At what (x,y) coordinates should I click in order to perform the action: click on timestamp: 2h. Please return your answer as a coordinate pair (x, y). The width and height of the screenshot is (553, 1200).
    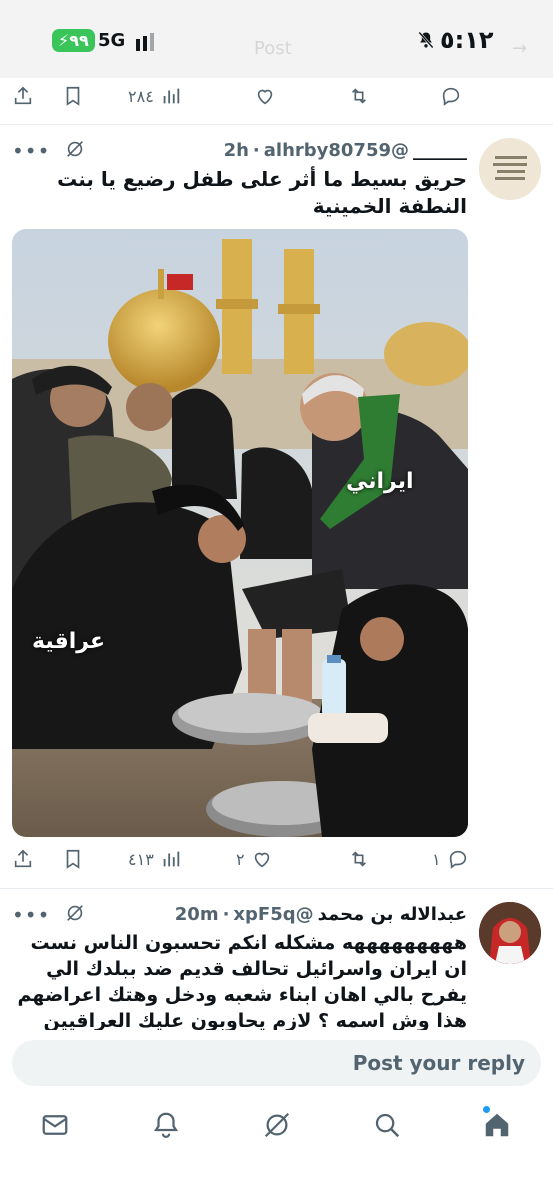
    Looking at the image, I should click on (236, 150).